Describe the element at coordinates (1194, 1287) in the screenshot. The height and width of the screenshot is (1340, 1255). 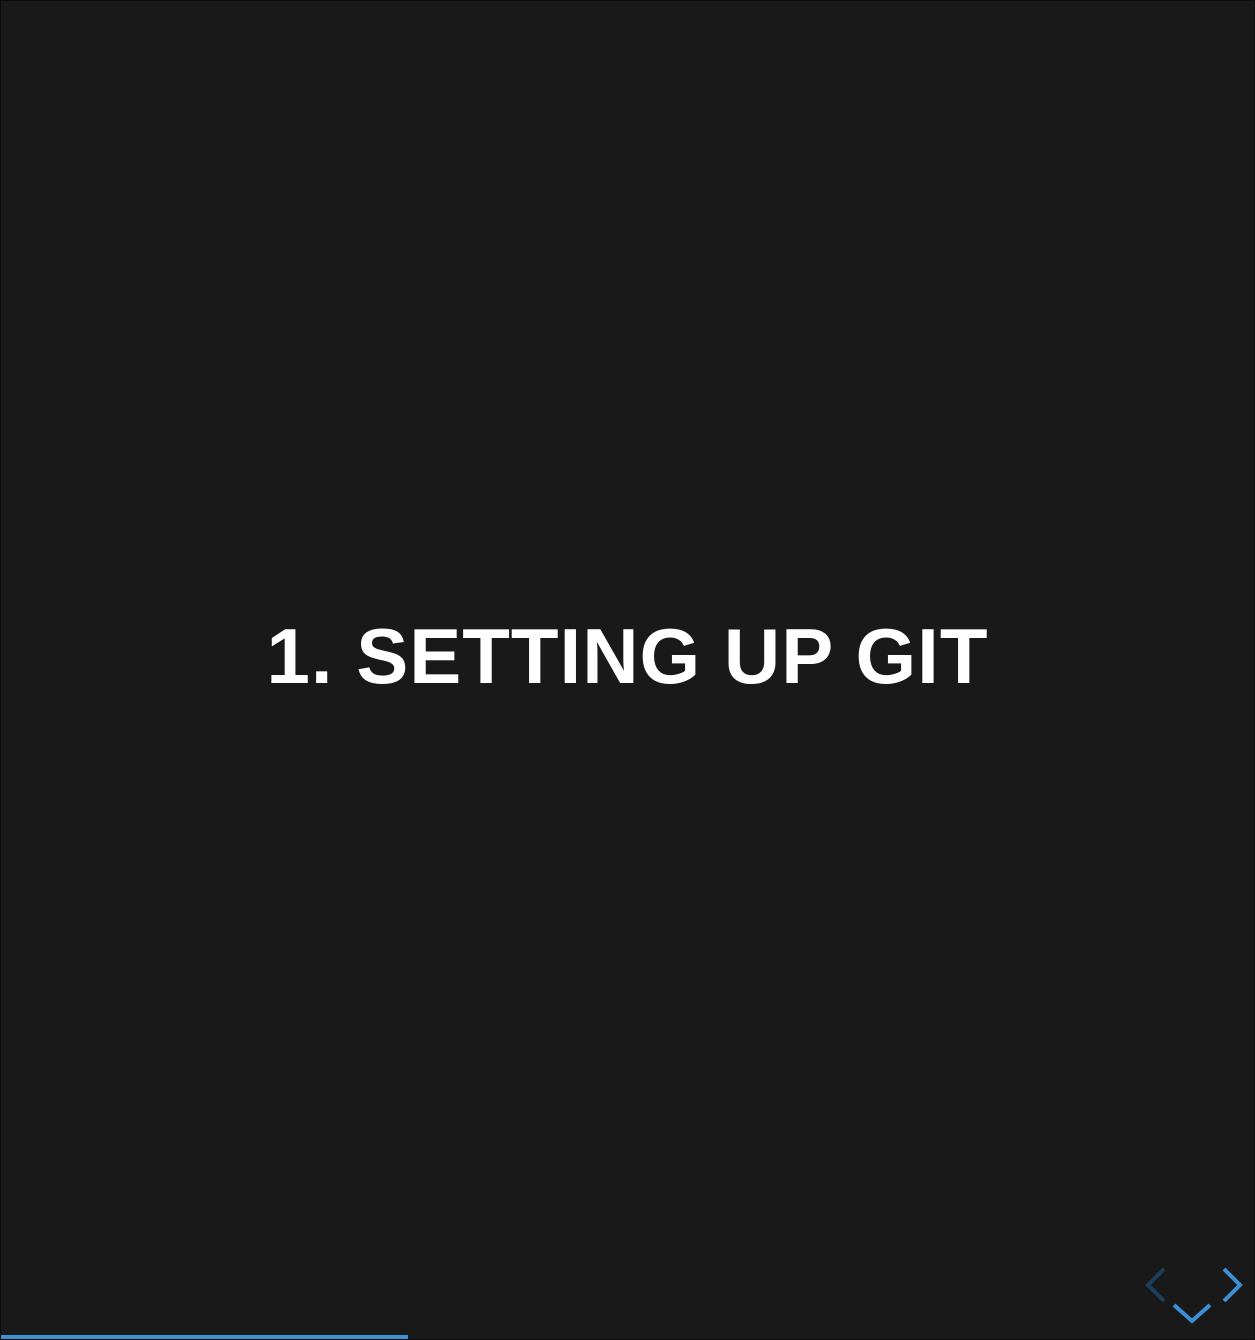
I see `navigation-controls` at that location.